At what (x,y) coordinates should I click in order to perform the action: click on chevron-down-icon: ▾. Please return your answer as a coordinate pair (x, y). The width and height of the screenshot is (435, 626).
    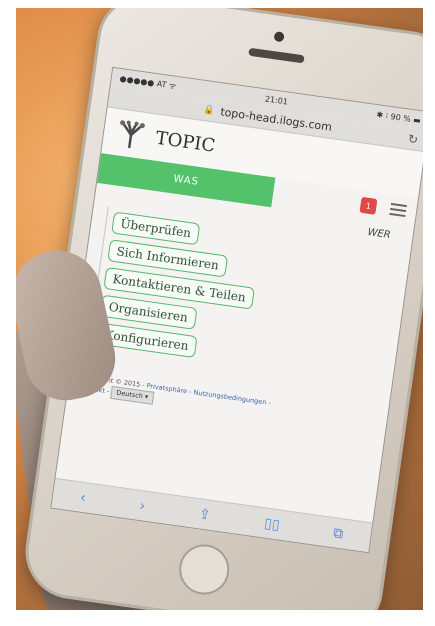
    Looking at the image, I should click on (146, 397).